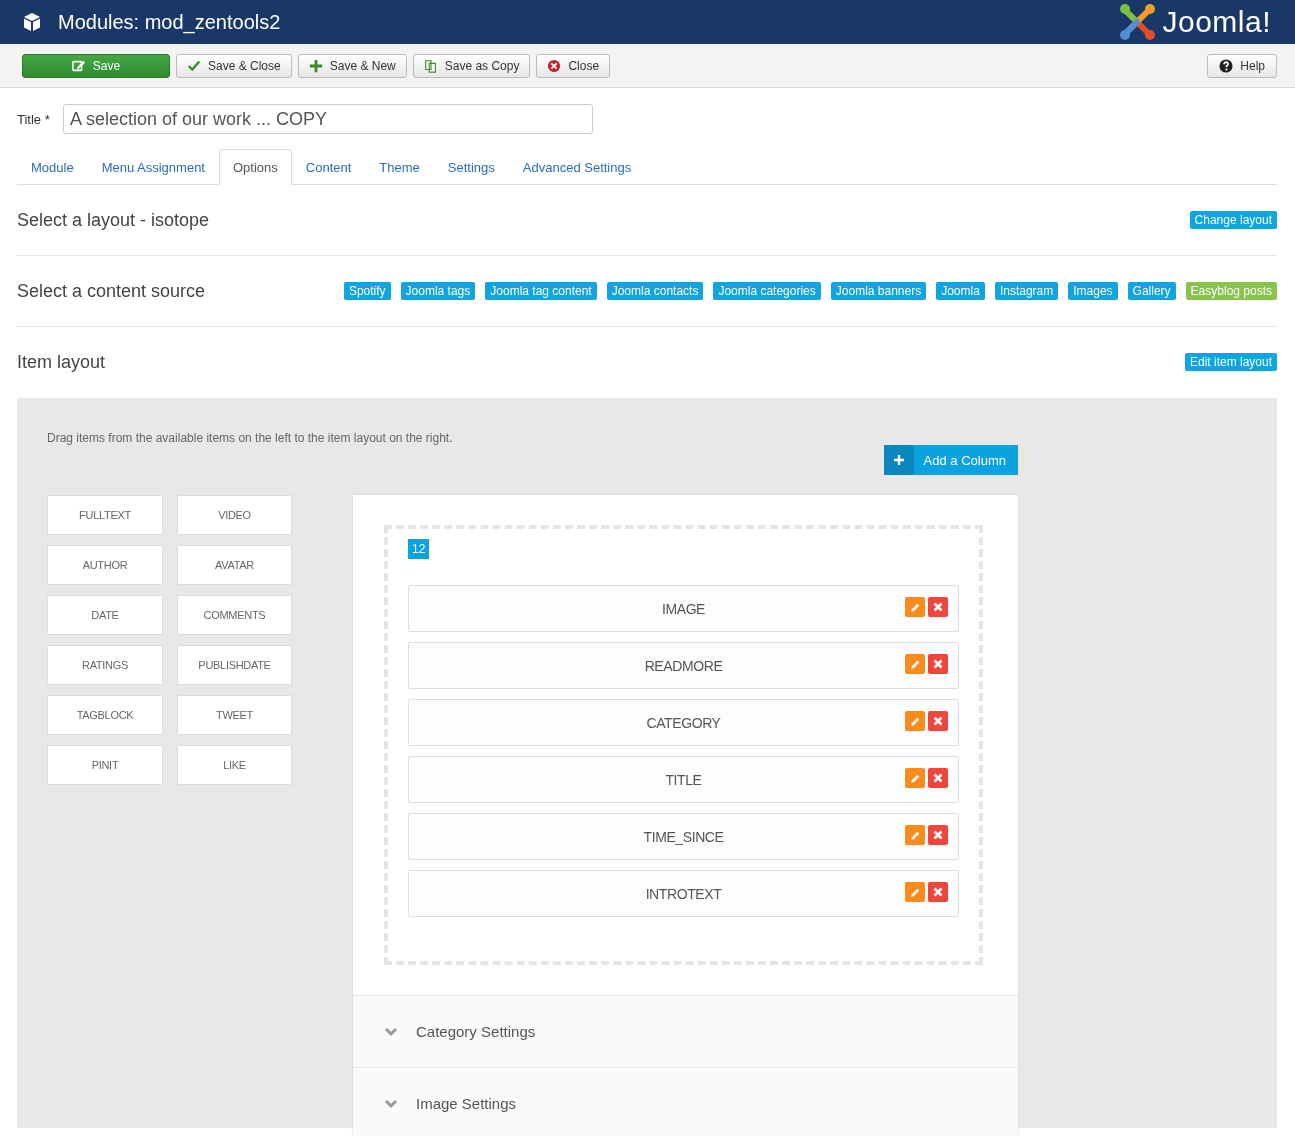 The image size is (1295, 1136). Describe the element at coordinates (32, 22) in the screenshot. I see `cube-icon` at that location.